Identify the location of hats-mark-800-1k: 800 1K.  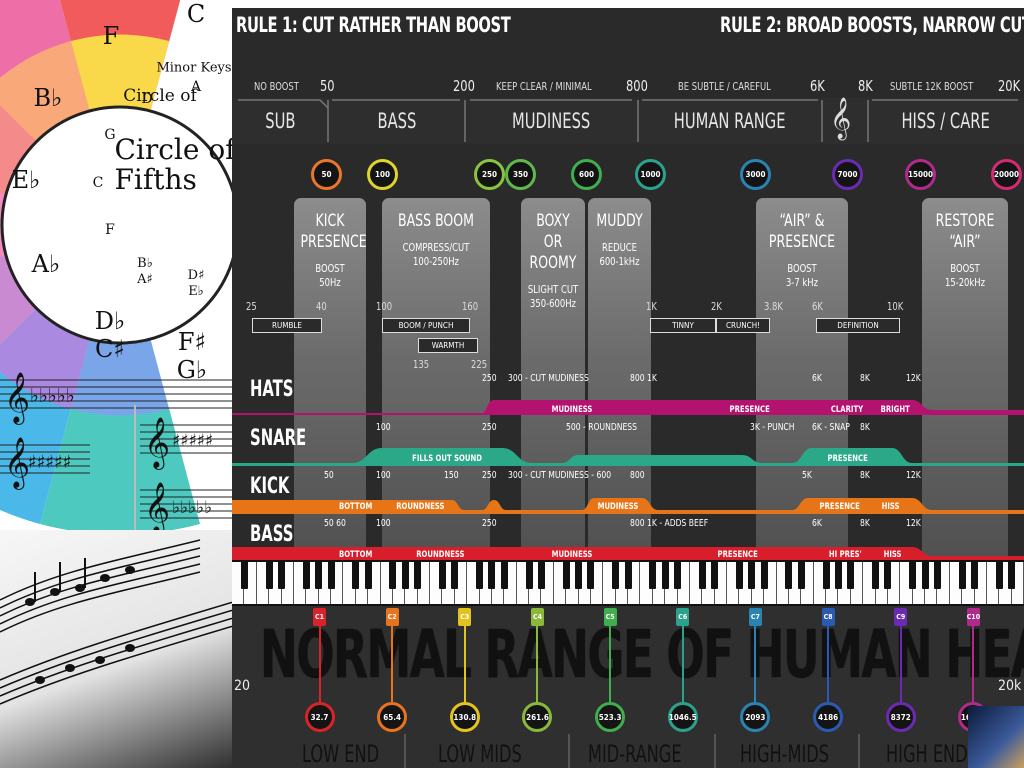
(643, 378).